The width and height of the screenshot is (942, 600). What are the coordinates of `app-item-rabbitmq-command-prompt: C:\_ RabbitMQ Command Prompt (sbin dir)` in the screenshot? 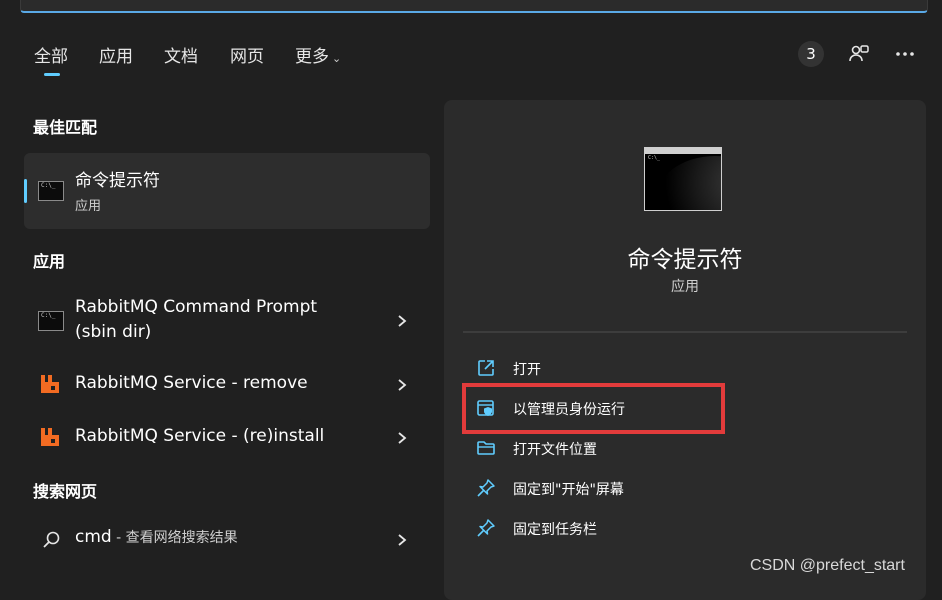 It's located at (227, 322).